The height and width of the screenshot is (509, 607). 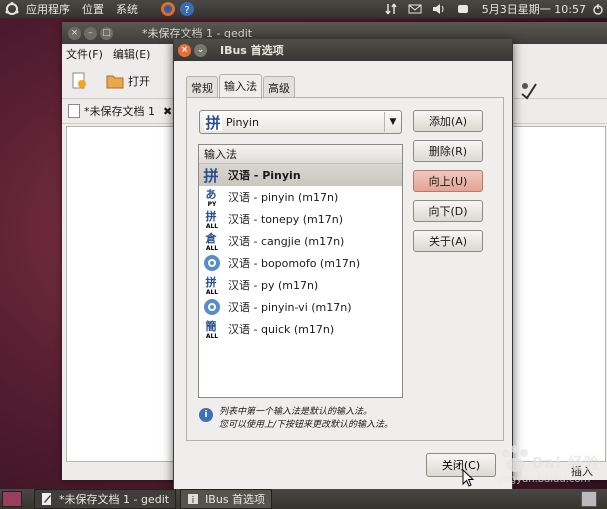 What do you see at coordinates (463, 9) in the screenshot?
I see `status-icon` at bounding box center [463, 9].